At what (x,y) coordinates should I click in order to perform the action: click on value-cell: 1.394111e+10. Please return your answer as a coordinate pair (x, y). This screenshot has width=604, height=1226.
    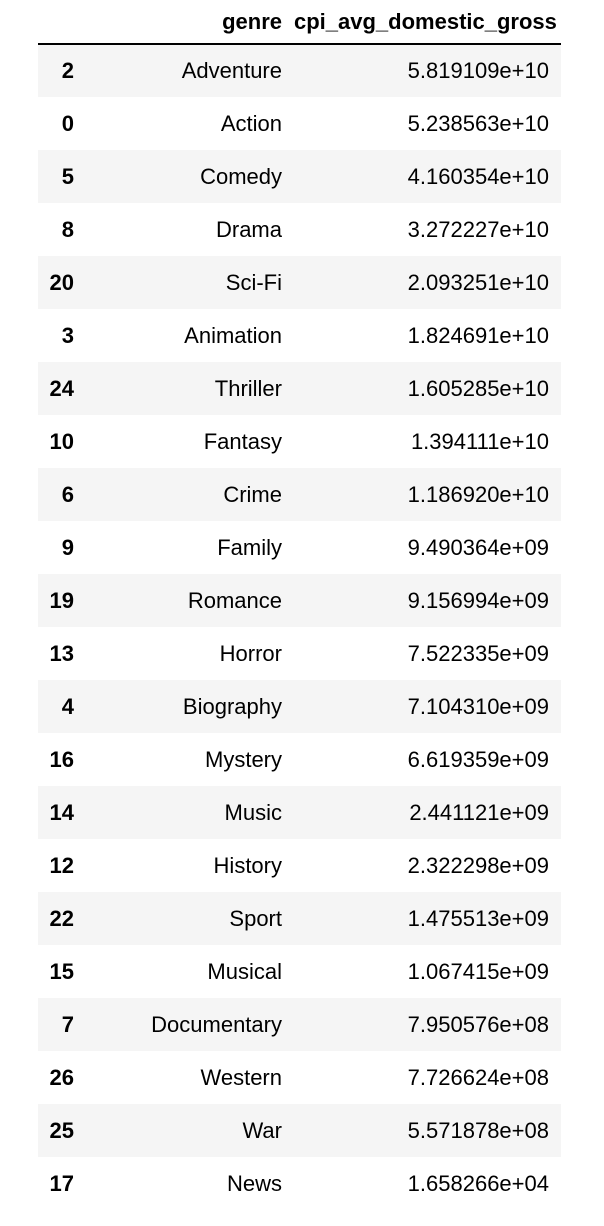
    Looking at the image, I should click on (479, 441).